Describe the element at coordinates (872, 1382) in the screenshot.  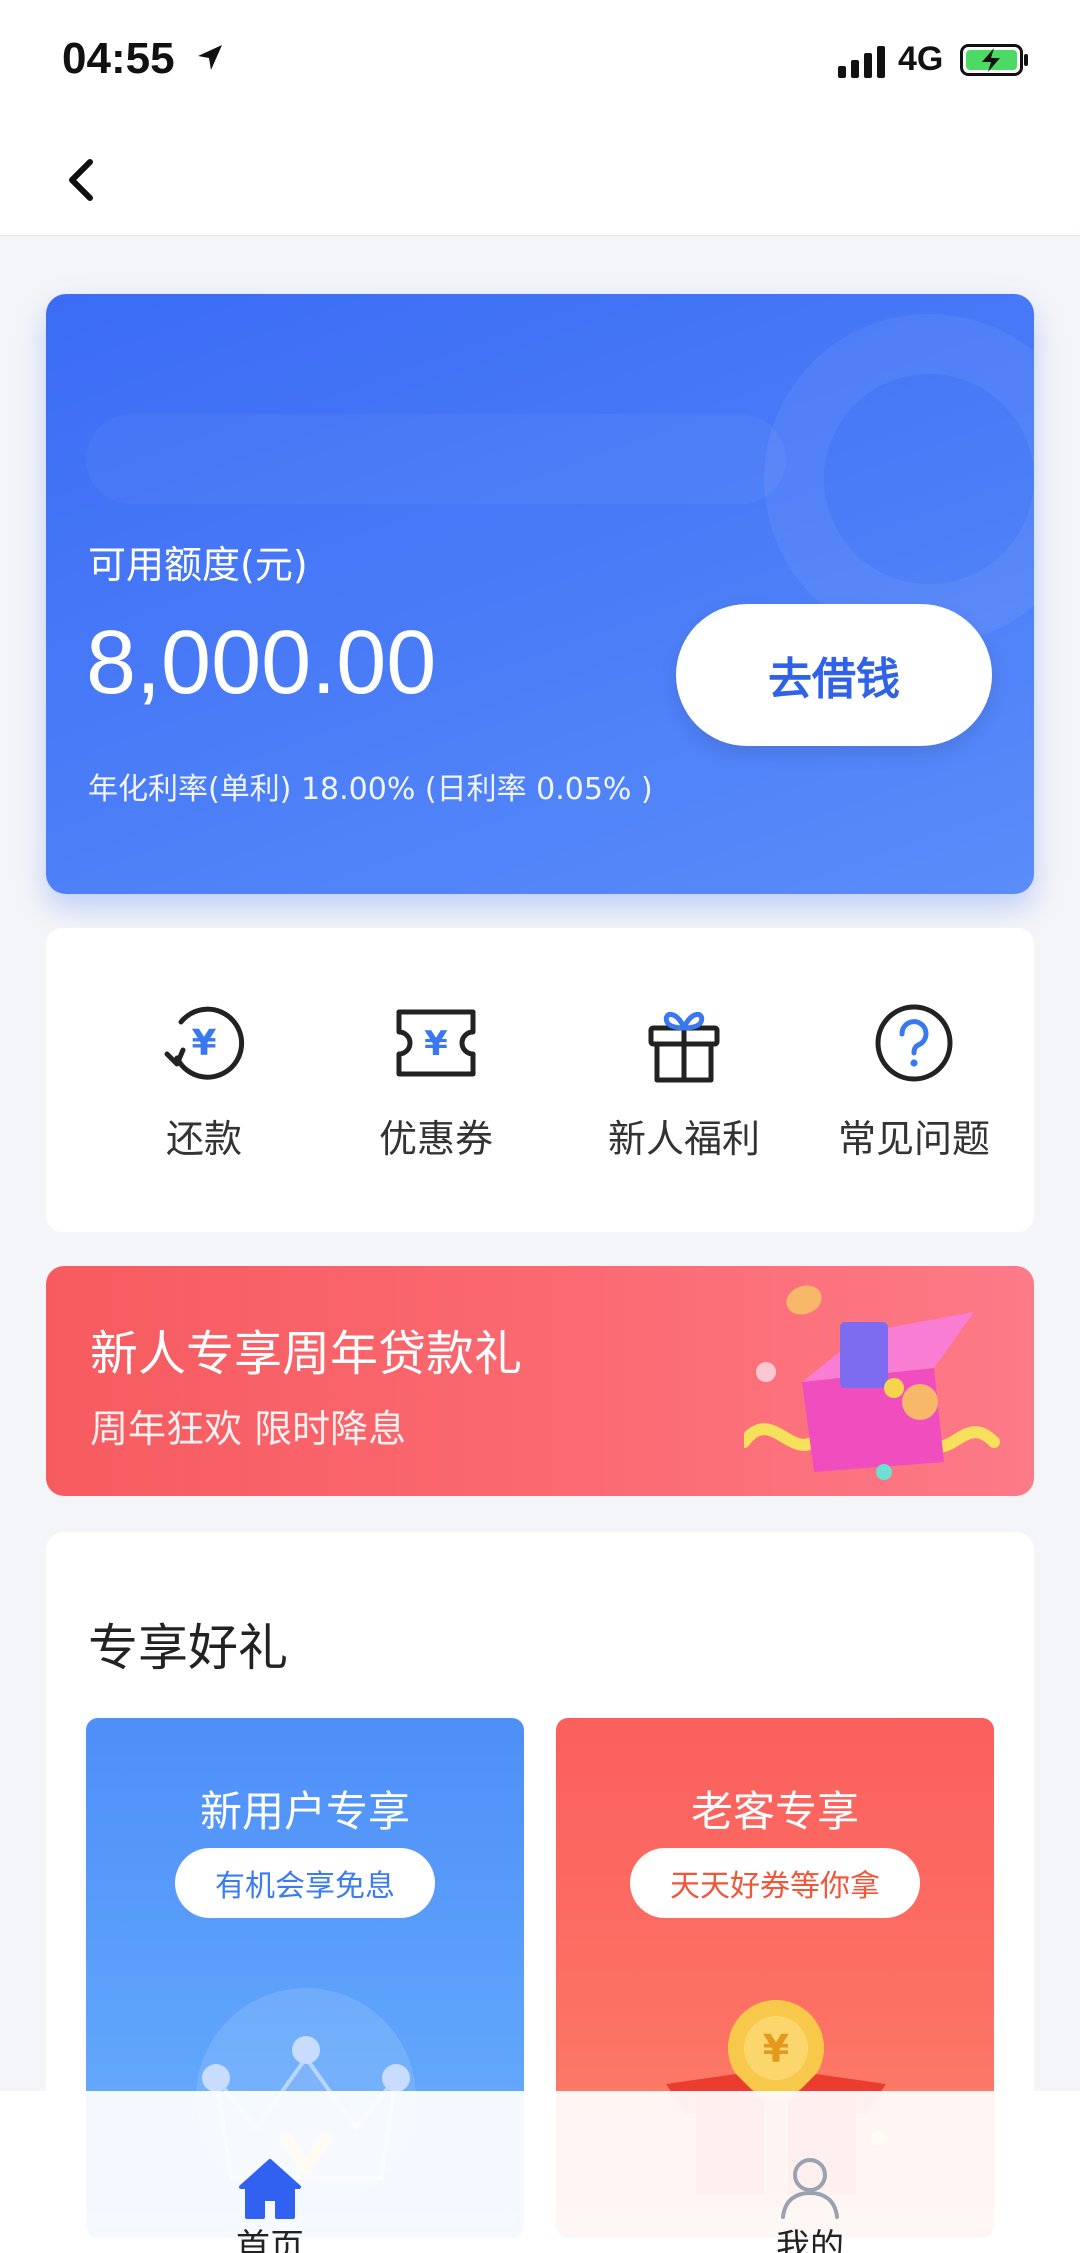
I see `gift-box-illustration` at that location.